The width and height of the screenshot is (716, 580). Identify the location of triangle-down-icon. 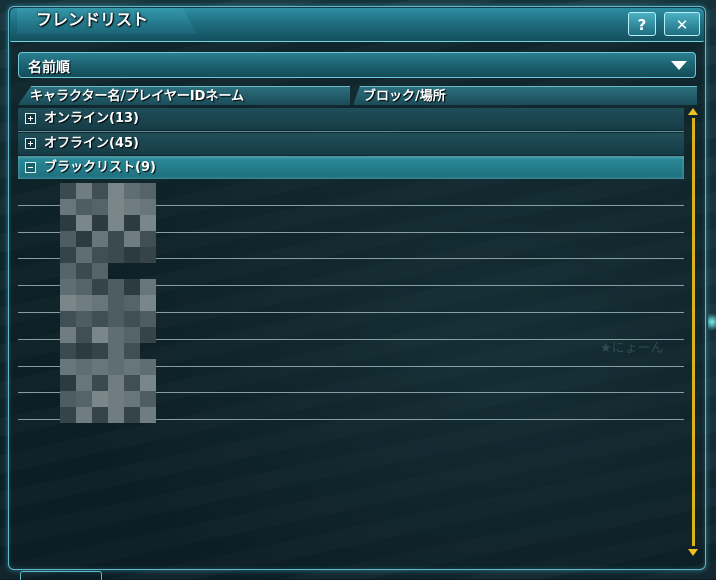
(679, 65).